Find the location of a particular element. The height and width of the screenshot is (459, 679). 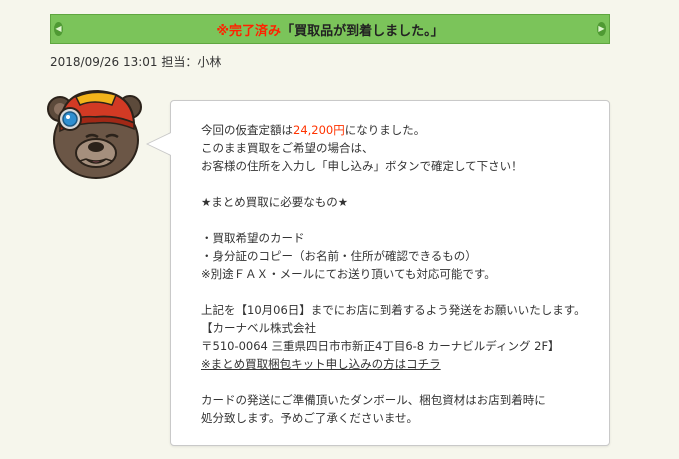

company-address: 〒510-0064 三重県四日市市新正4丁目6-8 カーナビルディング 2F】 is located at coordinates (380, 346).